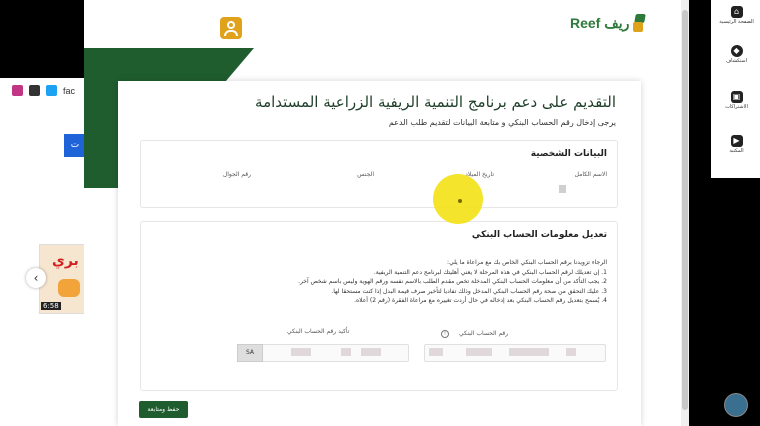  Describe the element at coordinates (736, 22) in the screenshot. I see `sidebar-item-label: الصفحة الرئيسية` at that location.